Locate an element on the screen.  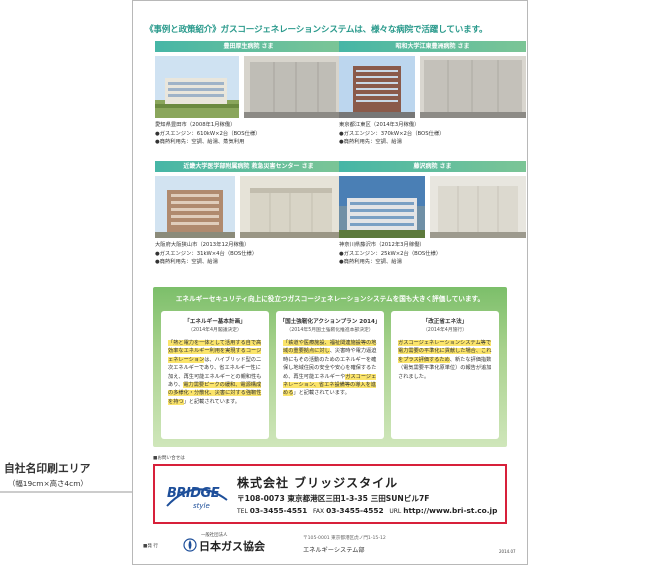
issuer-name: 日本ガス協会 is located at coordinates (232, 546).